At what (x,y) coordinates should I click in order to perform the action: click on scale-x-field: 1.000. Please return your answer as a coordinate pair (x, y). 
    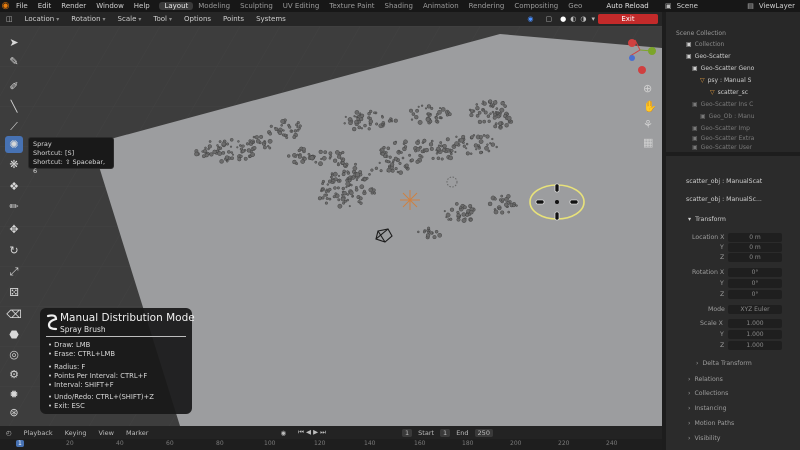
    Looking at the image, I should click on (755, 323).